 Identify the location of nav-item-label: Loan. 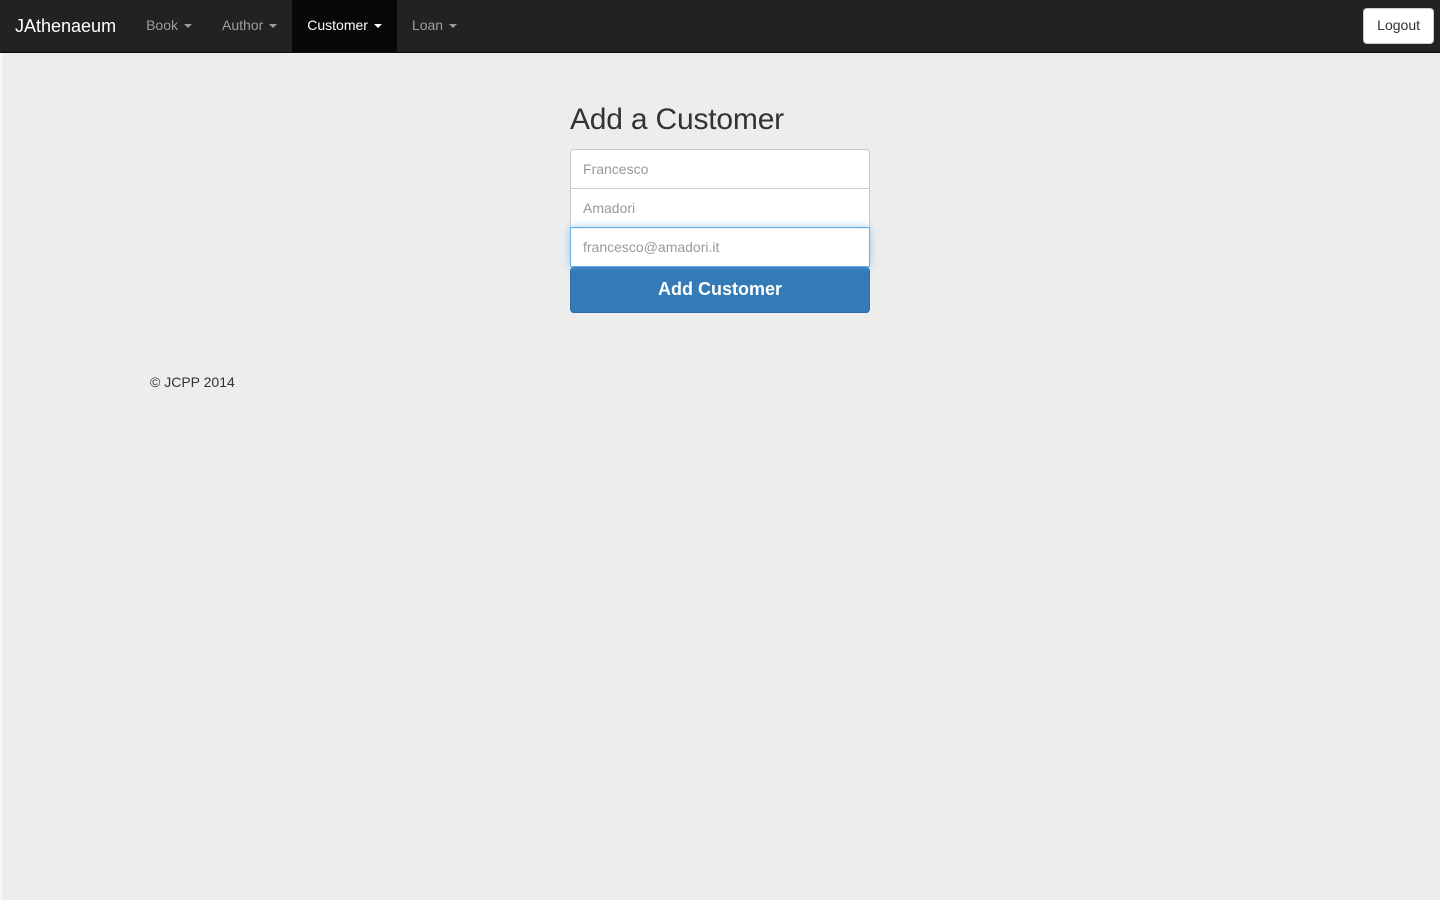
(427, 25).